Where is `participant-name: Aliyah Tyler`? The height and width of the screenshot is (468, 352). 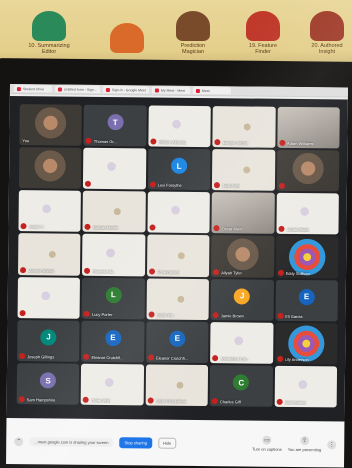 participant-name: Aliyah Tyler is located at coordinates (231, 272).